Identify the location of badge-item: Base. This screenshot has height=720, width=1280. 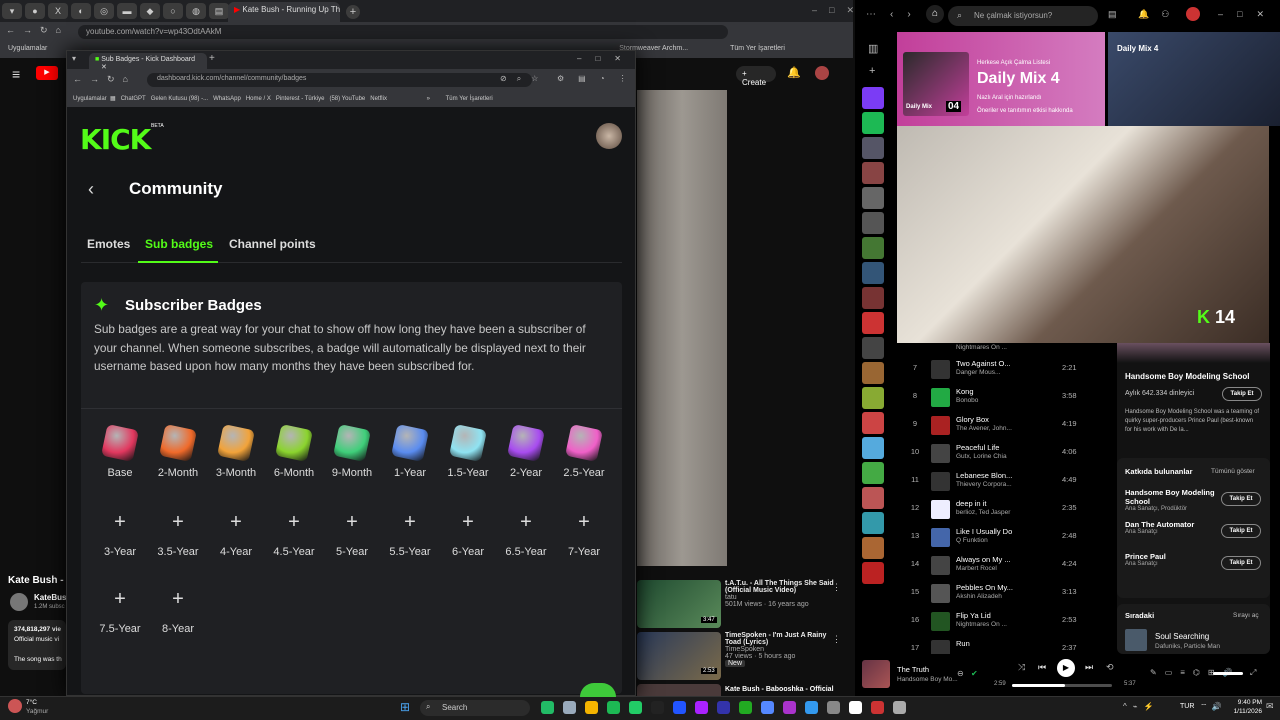
(120, 451).